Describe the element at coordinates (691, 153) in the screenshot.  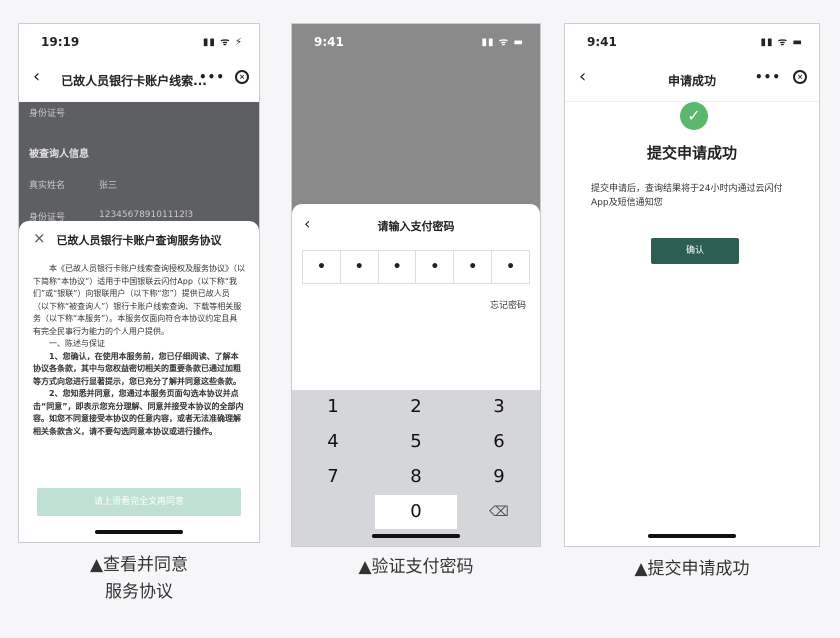
I see `success-title: 提交申请成功` at that location.